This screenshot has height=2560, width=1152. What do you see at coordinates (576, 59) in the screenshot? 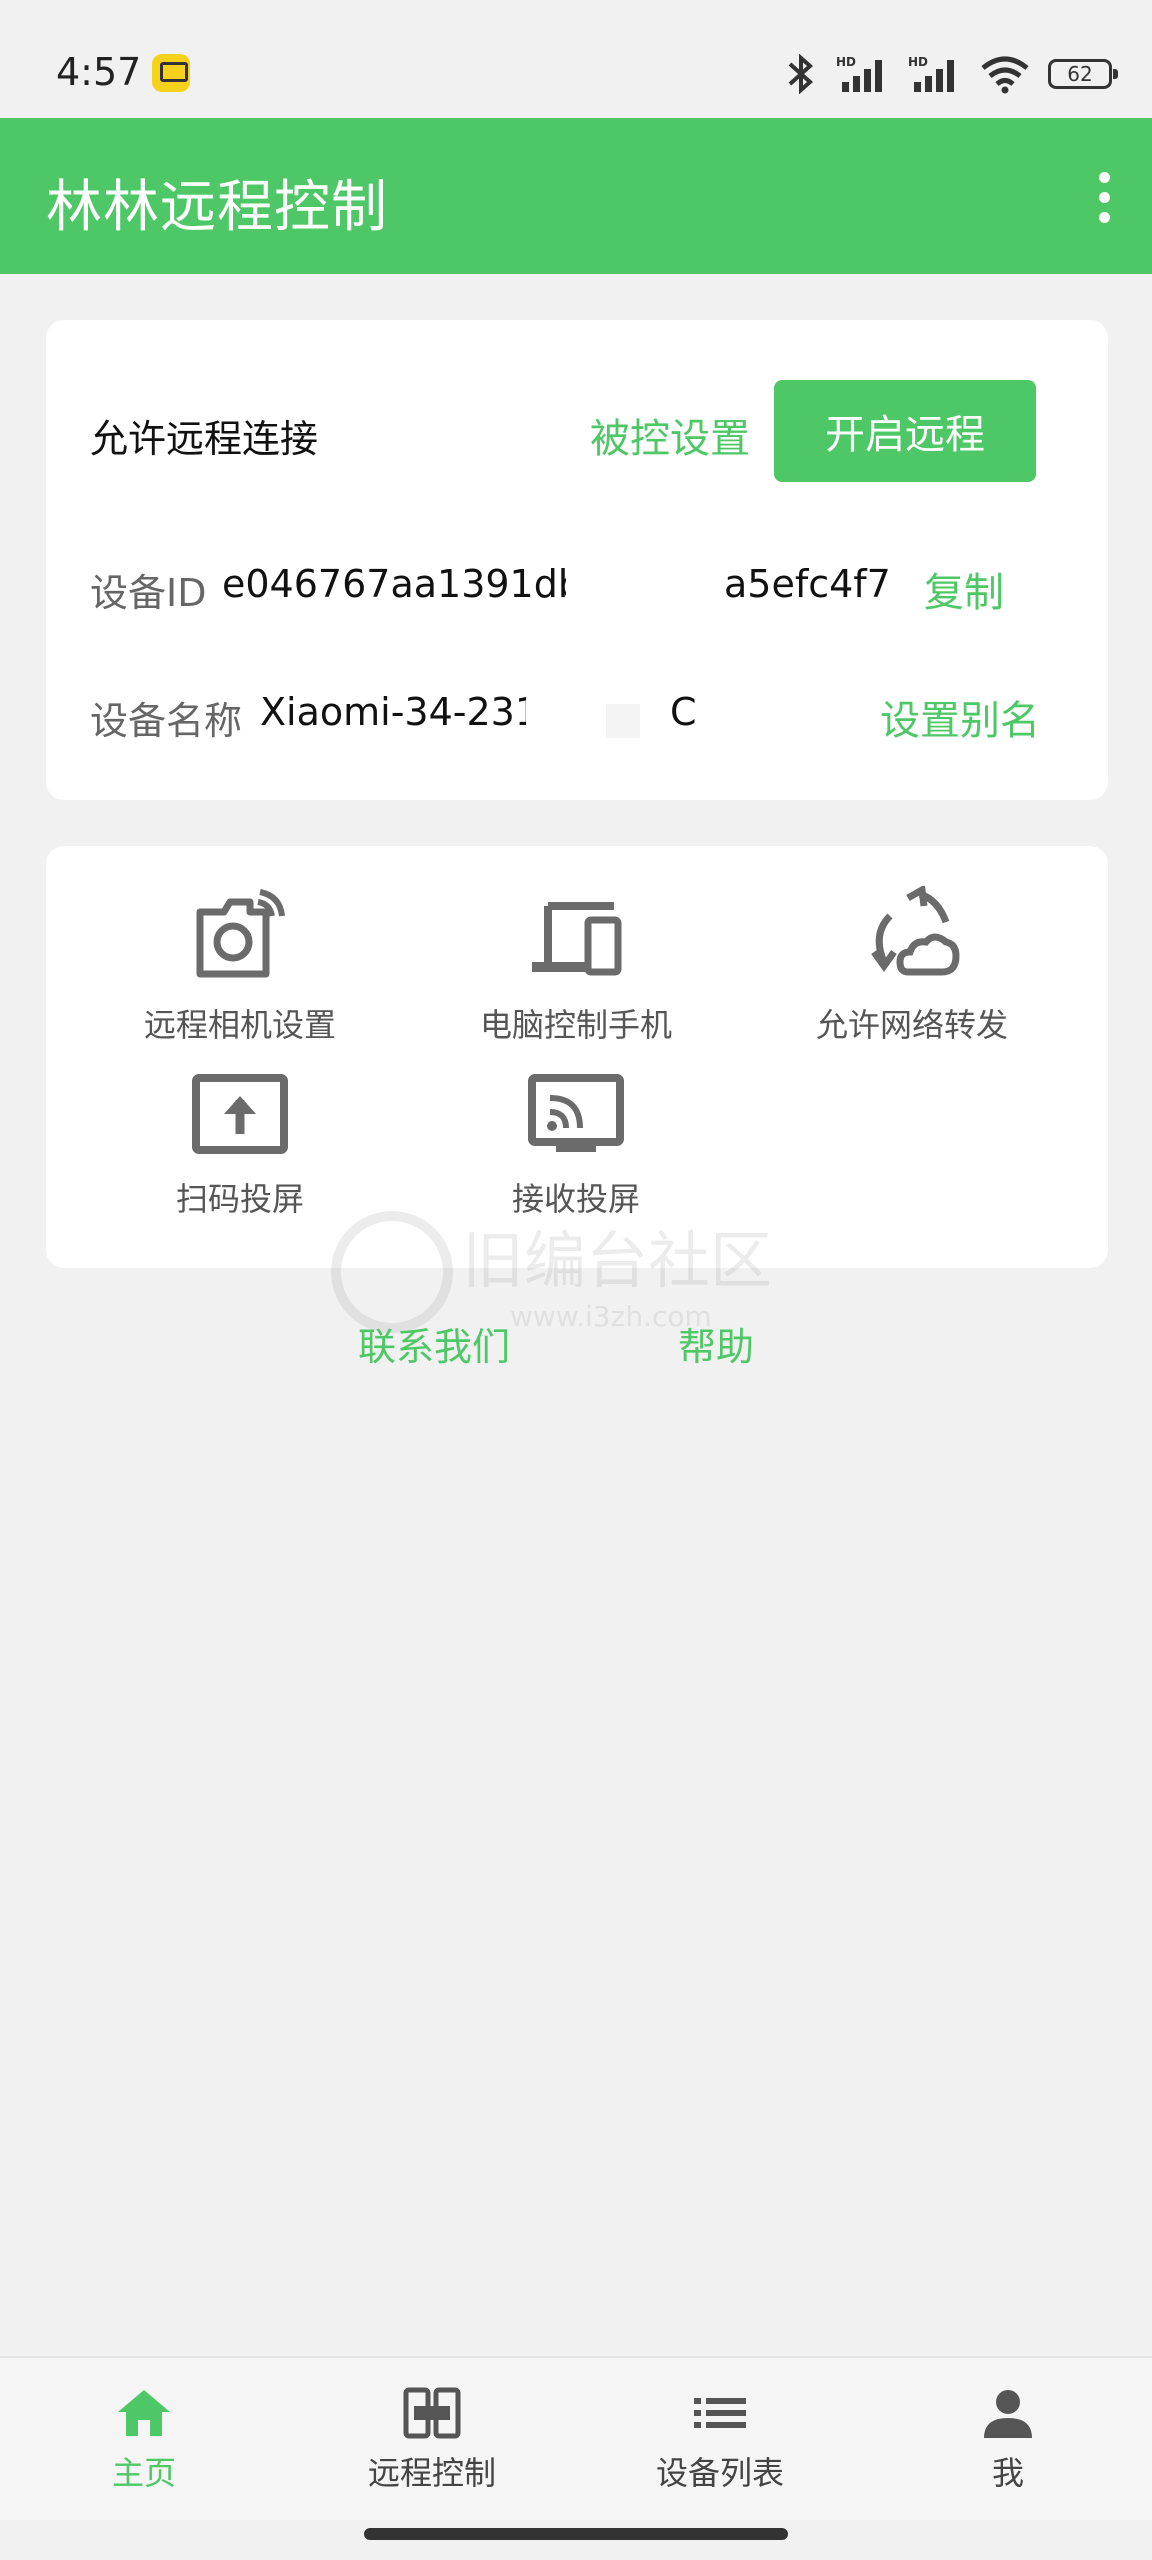
I see `status-bar: 4:57 HD HD 62` at bounding box center [576, 59].